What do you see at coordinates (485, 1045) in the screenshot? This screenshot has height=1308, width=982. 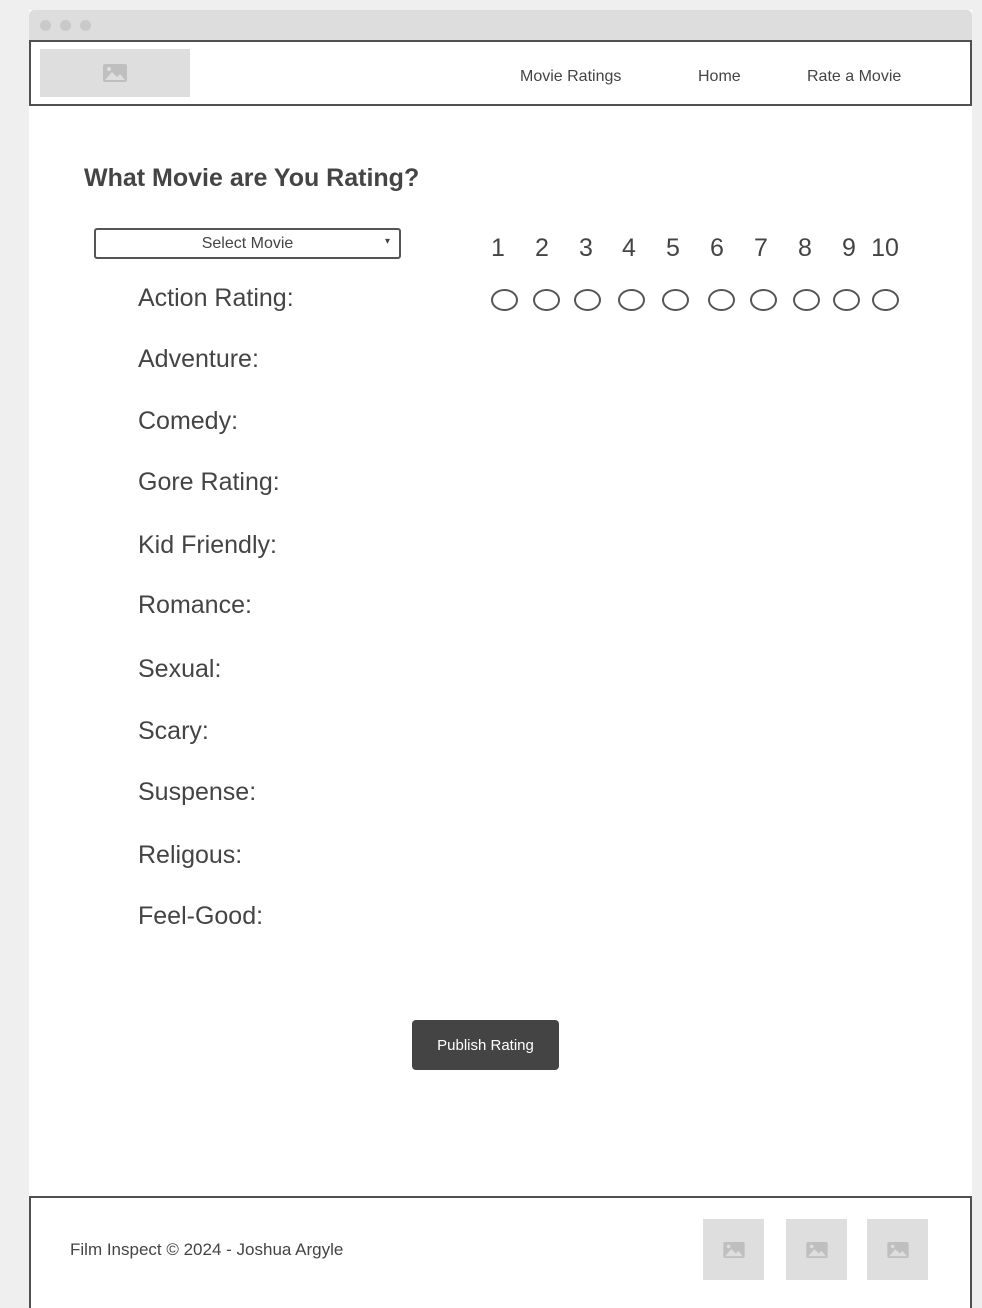 I see `publish-rating-button: Publish Rating` at bounding box center [485, 1045].